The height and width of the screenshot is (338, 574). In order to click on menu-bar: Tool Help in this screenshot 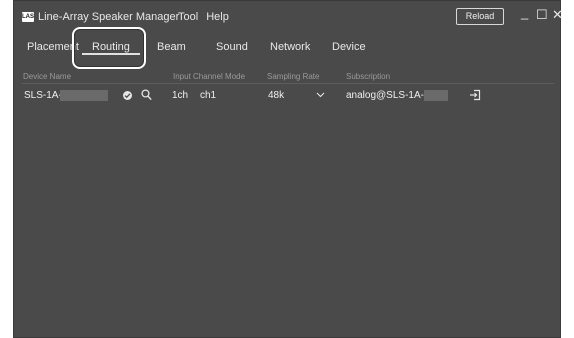, I will do `click(203, 17)`.